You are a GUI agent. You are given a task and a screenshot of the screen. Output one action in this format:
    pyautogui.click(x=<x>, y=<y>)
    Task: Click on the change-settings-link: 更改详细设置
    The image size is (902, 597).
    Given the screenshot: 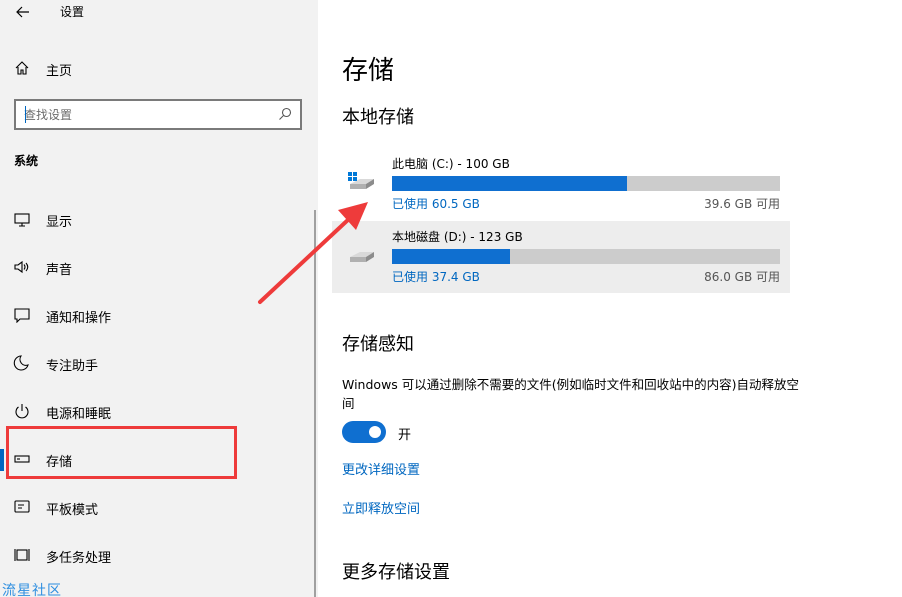 What is the action you would take?
    pyautogui.click(x=381, y=468)
    